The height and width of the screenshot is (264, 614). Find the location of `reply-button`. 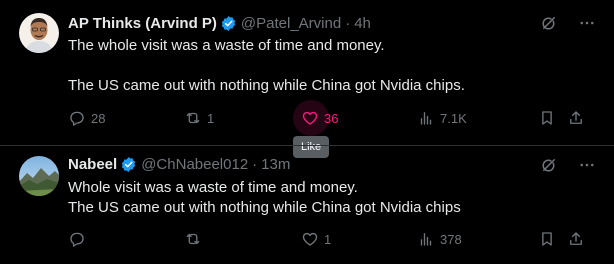

reply-button is located at coordinates (79, 239).